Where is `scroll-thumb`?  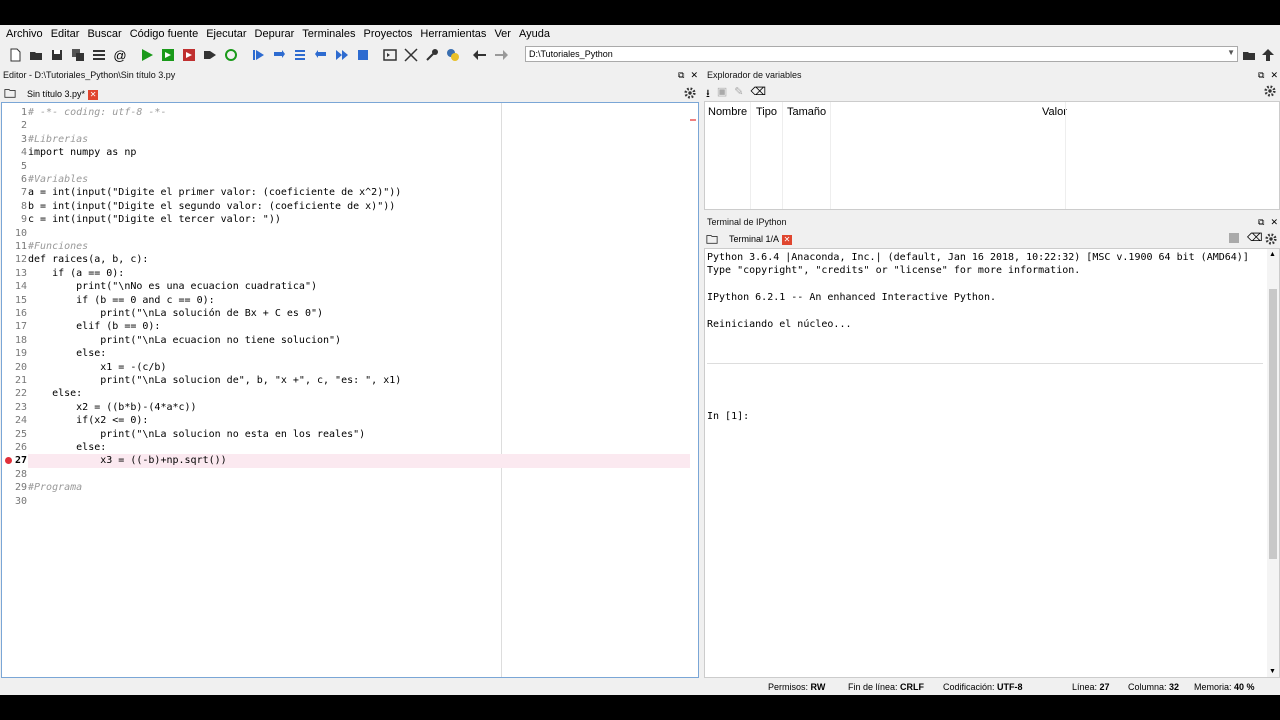
scroll-thumb is located at coordinates (1273, 424).